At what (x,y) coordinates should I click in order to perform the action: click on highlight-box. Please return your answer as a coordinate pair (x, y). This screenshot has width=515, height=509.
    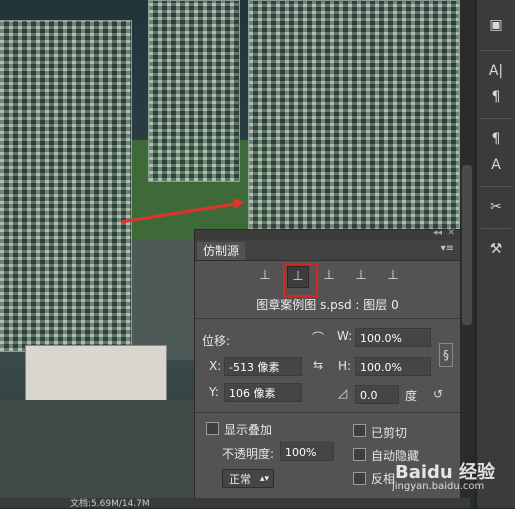
    Looking at the image, I should click on (300, 280).